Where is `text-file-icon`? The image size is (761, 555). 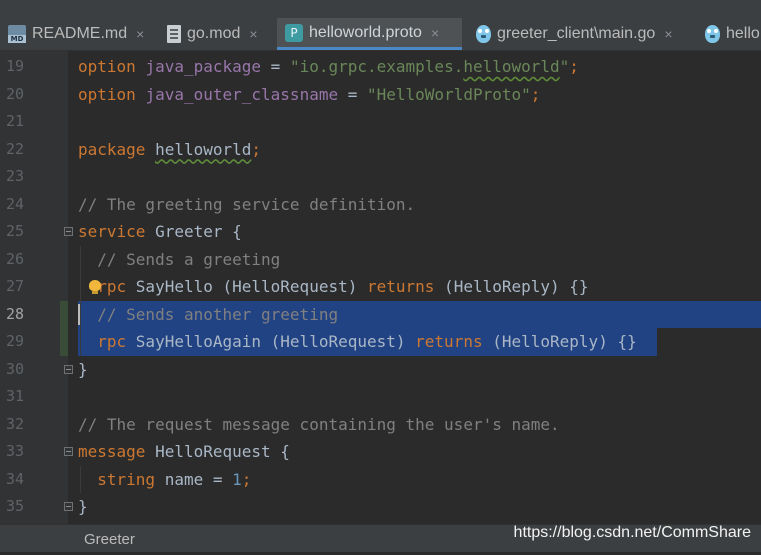 text-file-icon is located at coordinates (174, 34).